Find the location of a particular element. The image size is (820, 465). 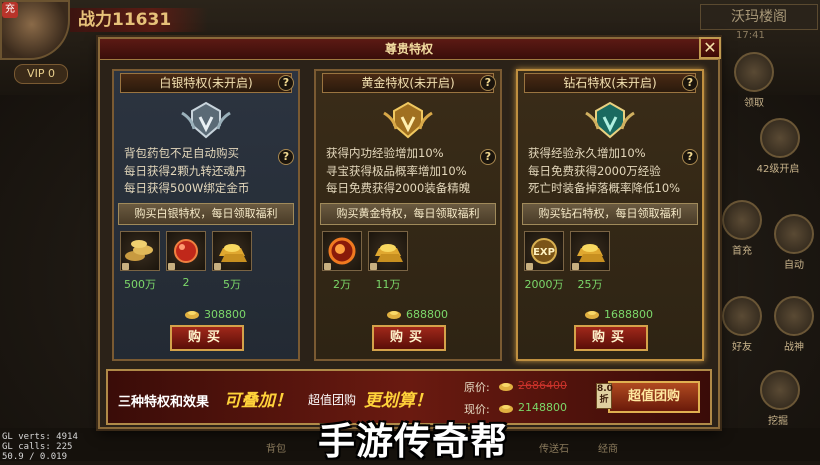

description-line: 背包药包不足自动购买 is located at coordinates (181, 153).